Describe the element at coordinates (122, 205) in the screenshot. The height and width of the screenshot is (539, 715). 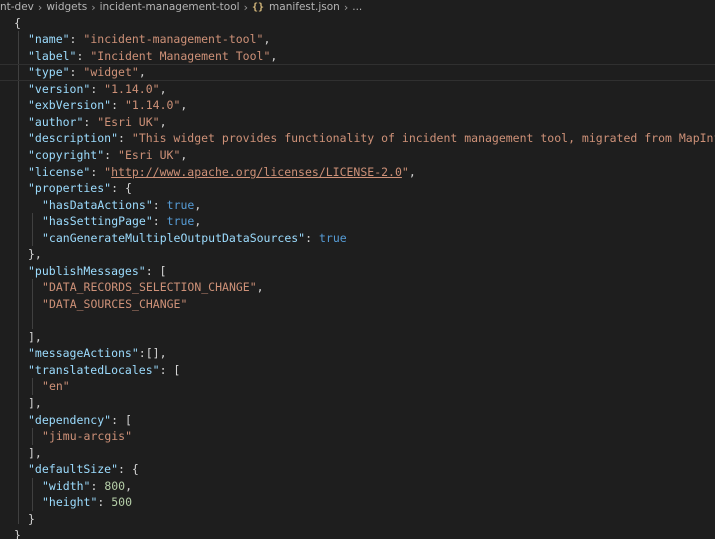
I see `code-line: "hasDataActions": true,` at that location.